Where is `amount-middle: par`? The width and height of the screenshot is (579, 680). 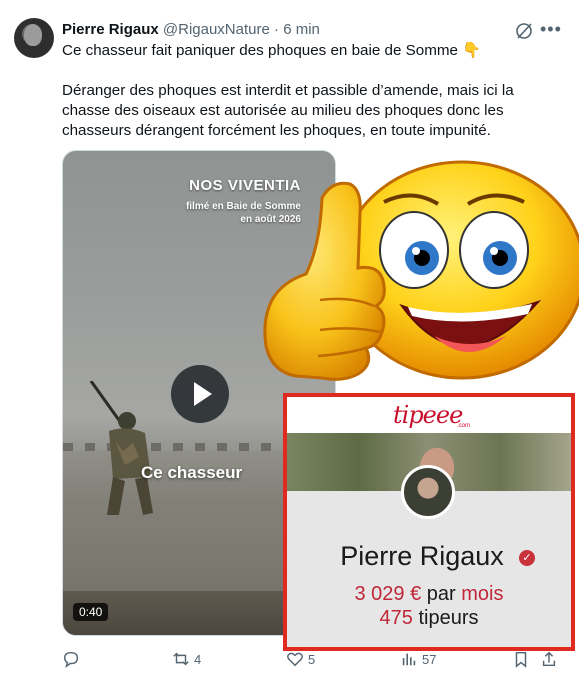
amount-middle: par is located at coordinates (441, 594).